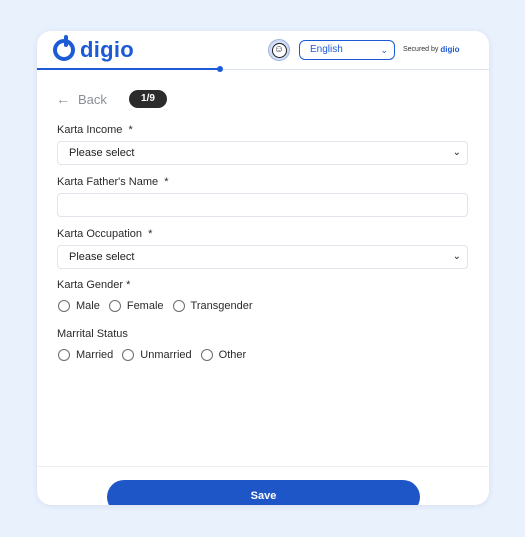  I want to click on gender-option-female: Female, so click(136, 306).